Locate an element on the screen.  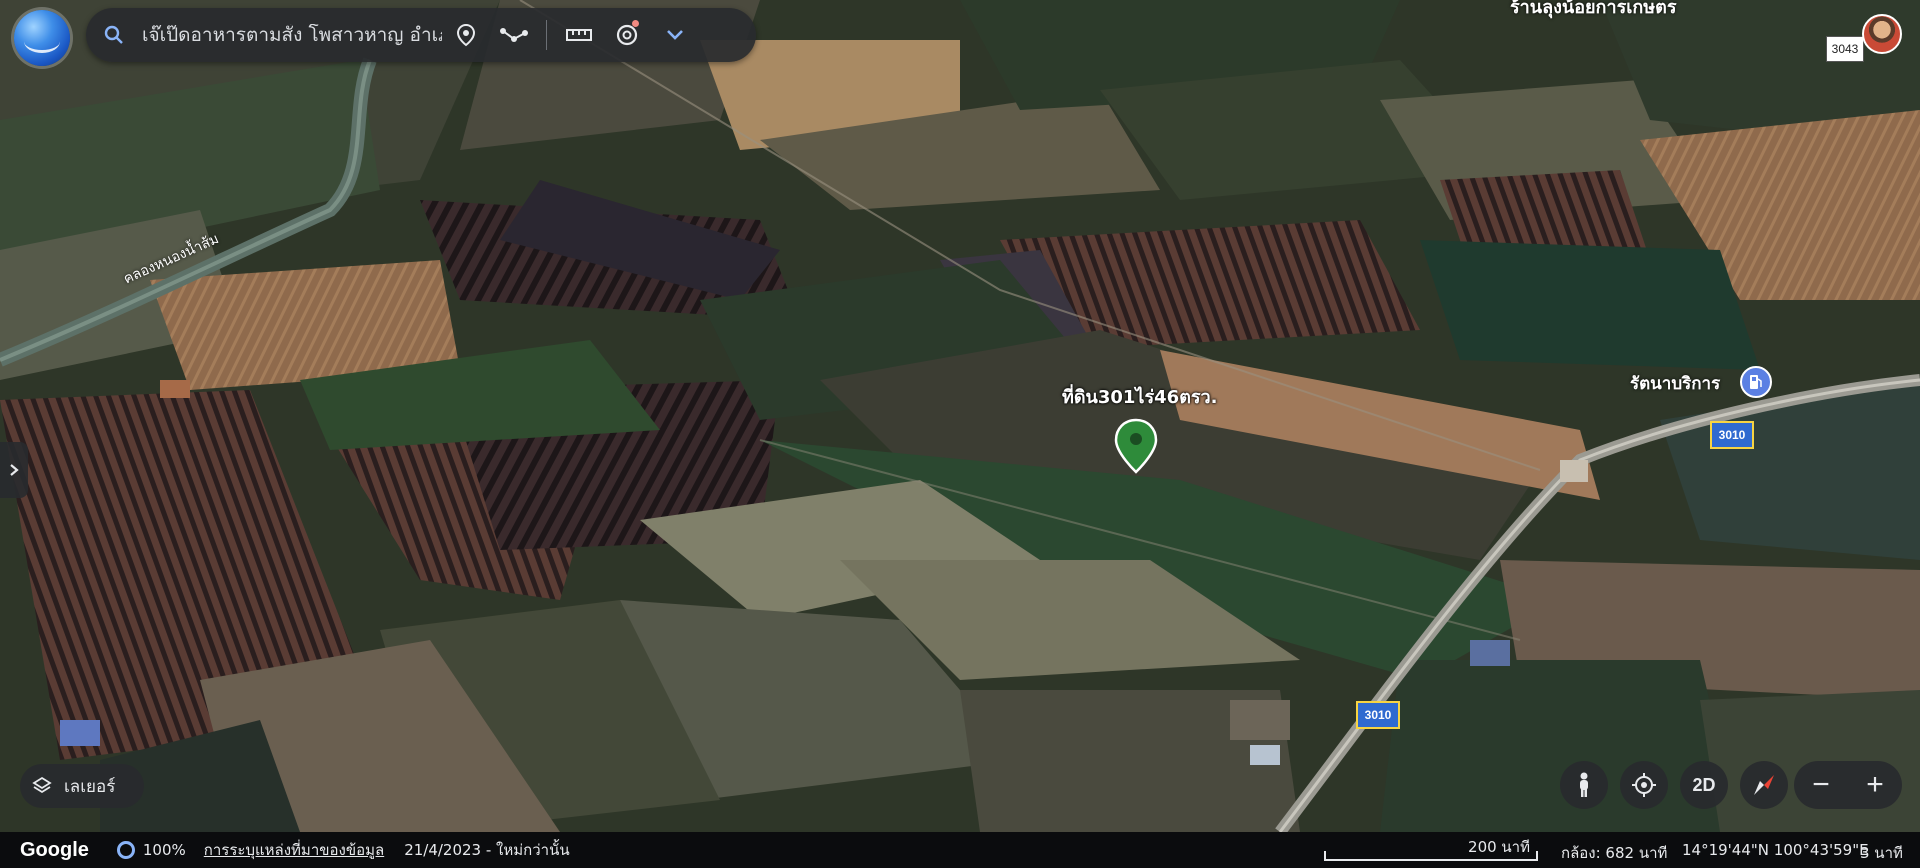
compass-icon is located at coordinates (1764, 785).